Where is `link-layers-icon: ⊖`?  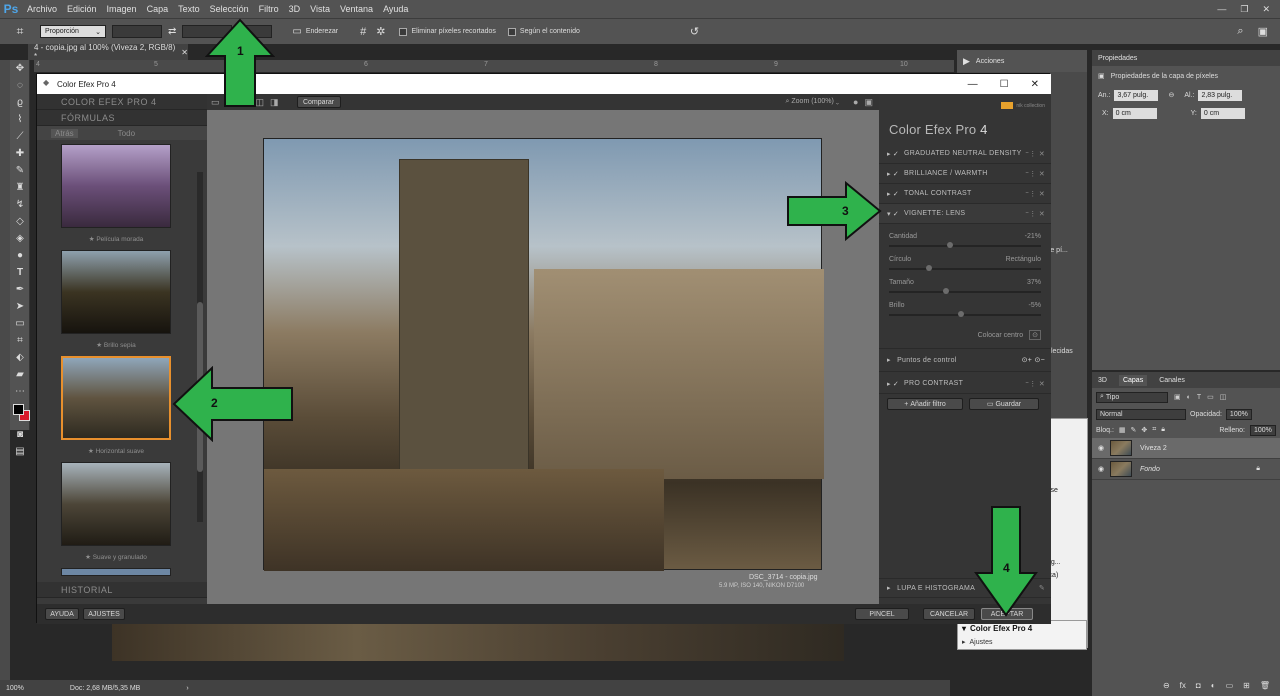
link-layers-icon: ⊖ is located at coordinates (1166, 685).